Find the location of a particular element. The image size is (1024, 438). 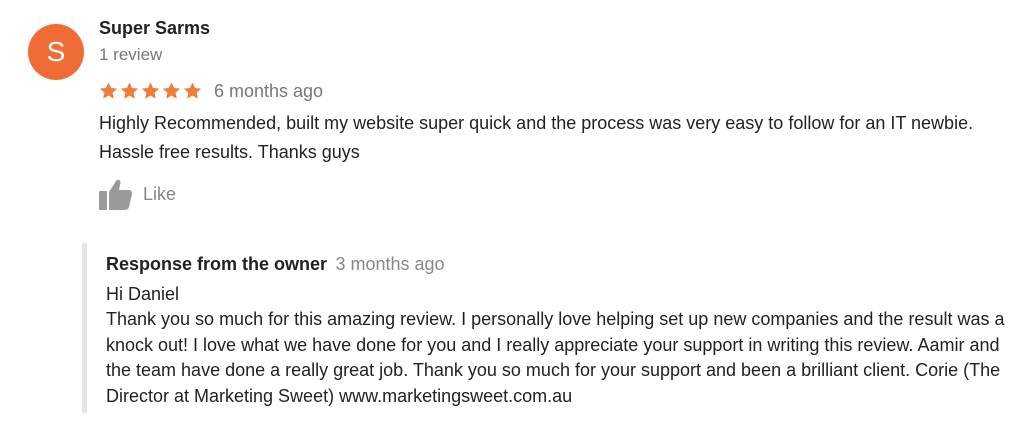

review-count: 1 review is located at coordinates (131, 54).